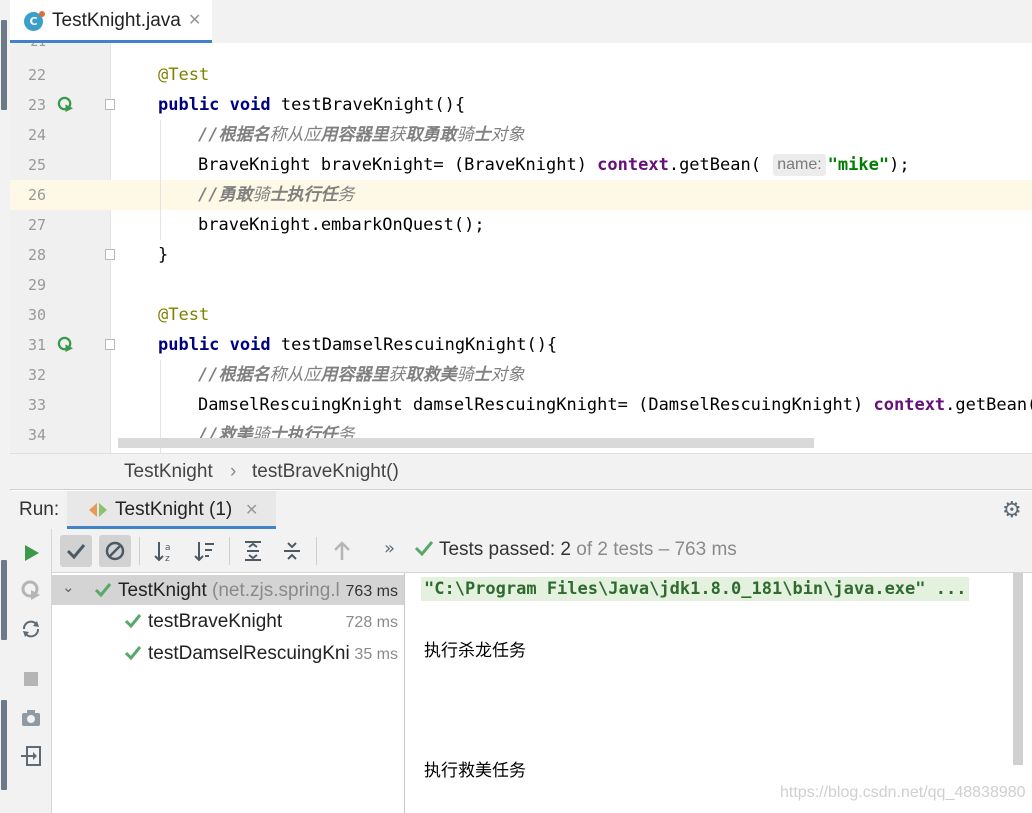 Image resolution: width=1032 pixels, height=813 pixels. Describe the element at coordinates (39, 509) in the screenshot. I see `run-label: Run:` at that location.